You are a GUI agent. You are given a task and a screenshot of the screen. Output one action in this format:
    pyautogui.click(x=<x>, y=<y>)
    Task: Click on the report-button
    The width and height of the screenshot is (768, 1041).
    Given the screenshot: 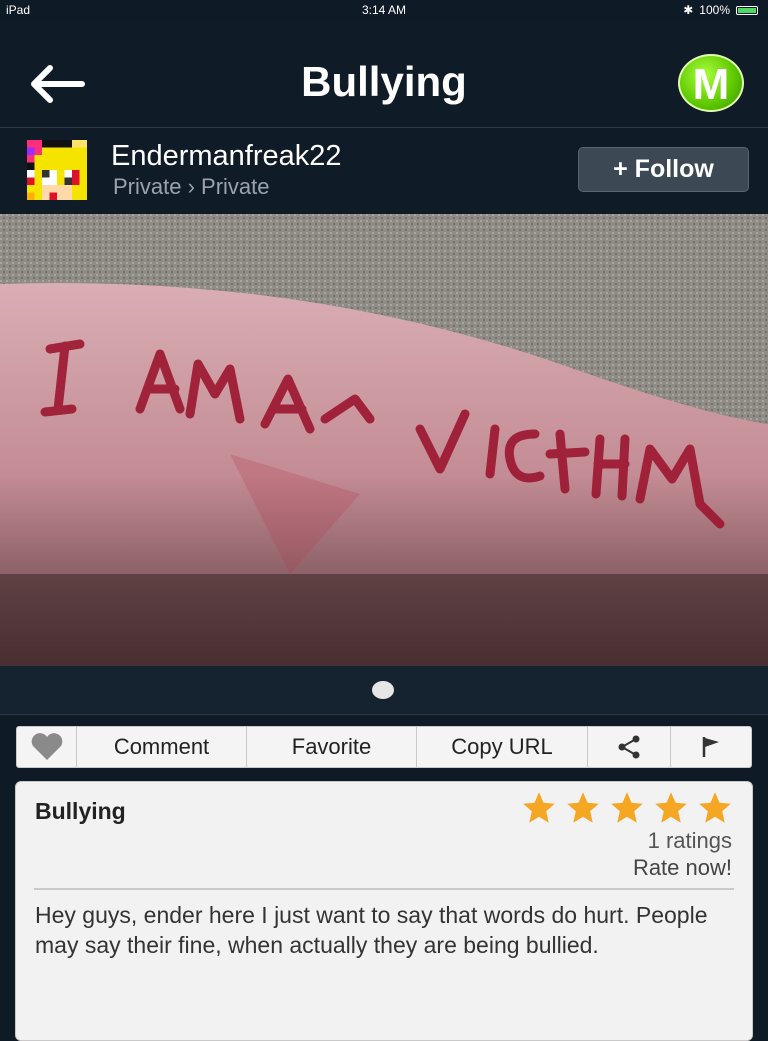 What is the action you would take?
    pyautogui.click(x=711, y=747)
    